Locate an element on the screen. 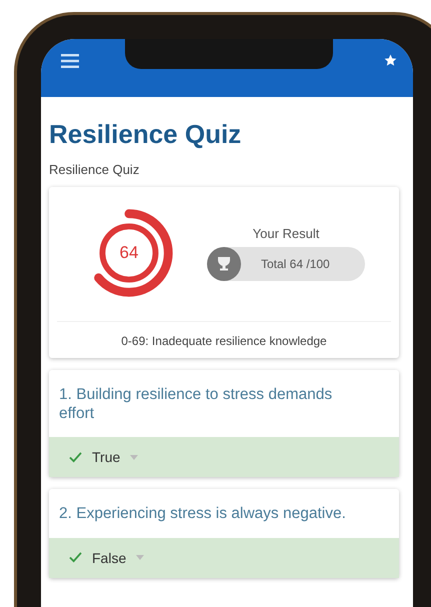  result-verdict: 0-69: Inadequate resilience knowledge is located at coordinates (224, 334).